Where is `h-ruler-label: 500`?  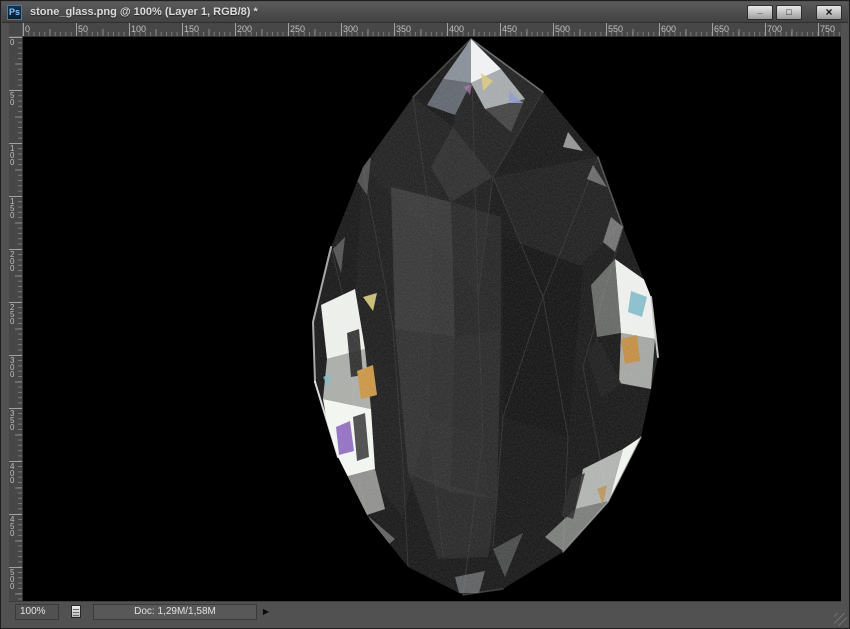
h-ruler-label: 500 is located at coordinates (563, 29).